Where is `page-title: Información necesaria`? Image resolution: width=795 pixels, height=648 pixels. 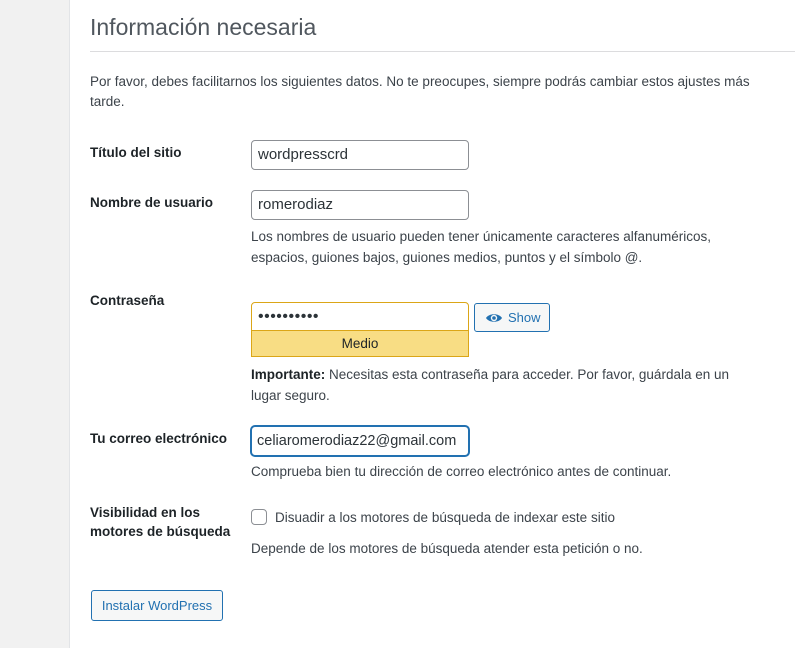 page-title: Información necesaria is located at coordinates (203, 27).